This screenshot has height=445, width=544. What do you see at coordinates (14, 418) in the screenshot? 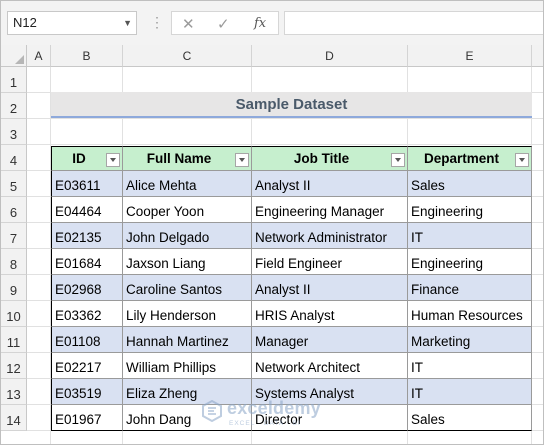
I see `row-header-14: 14` at bounding box center [14, 418].